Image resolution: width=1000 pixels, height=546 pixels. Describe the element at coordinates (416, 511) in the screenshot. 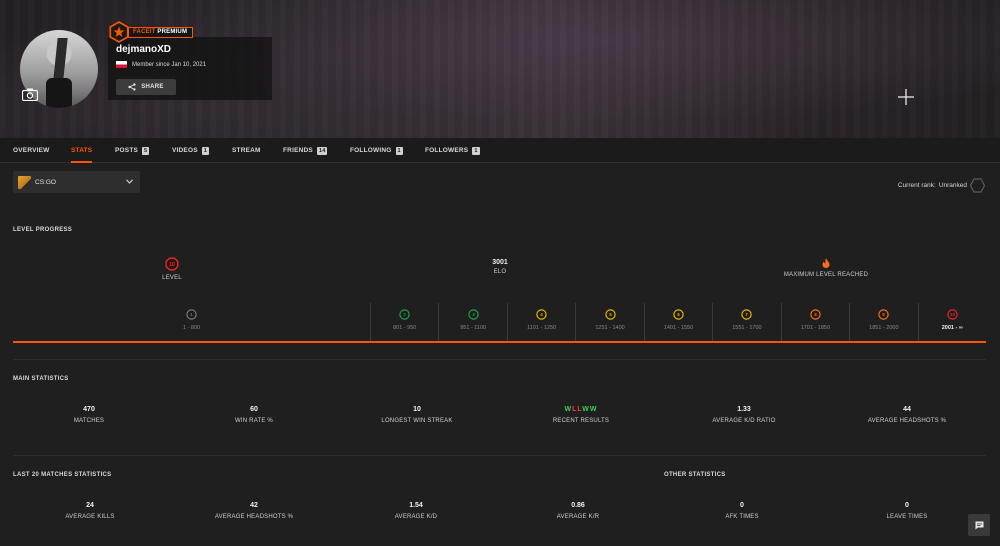

I see `stat-average-kd: 1.54 AVERAGE K/D` at that location.